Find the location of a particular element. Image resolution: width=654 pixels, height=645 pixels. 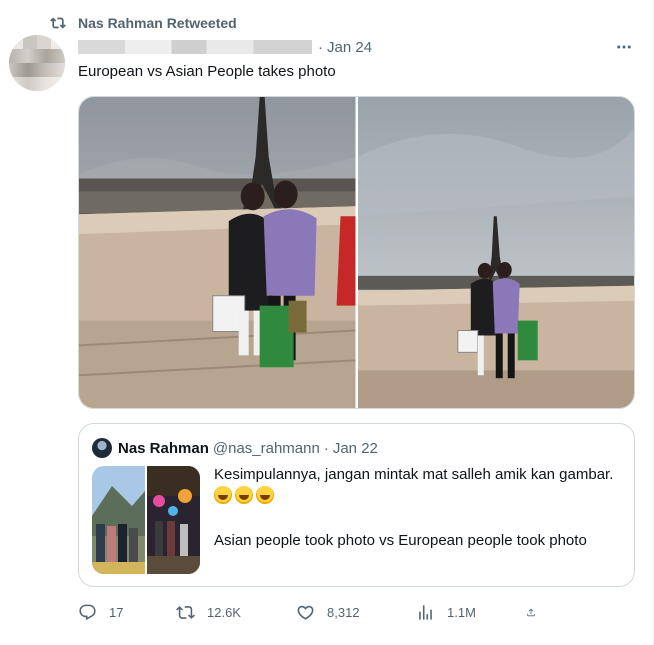

like-button: 8,312 is located at coordinates (356, 612).